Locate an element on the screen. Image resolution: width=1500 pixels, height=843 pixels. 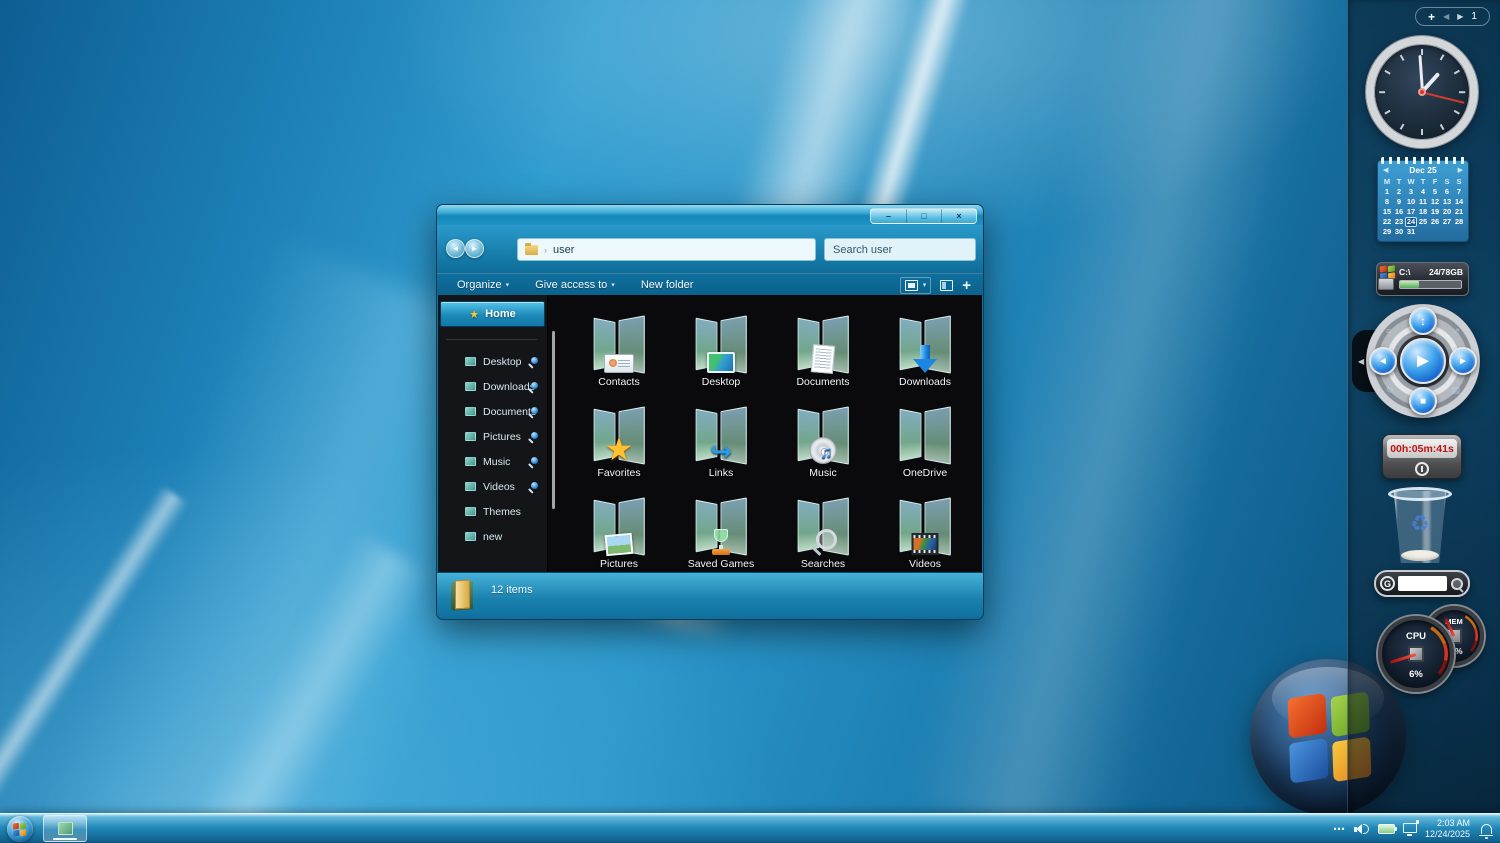
drive-meter-gadget: C:\ 24/78GB is located at coordinates (1422, 279).